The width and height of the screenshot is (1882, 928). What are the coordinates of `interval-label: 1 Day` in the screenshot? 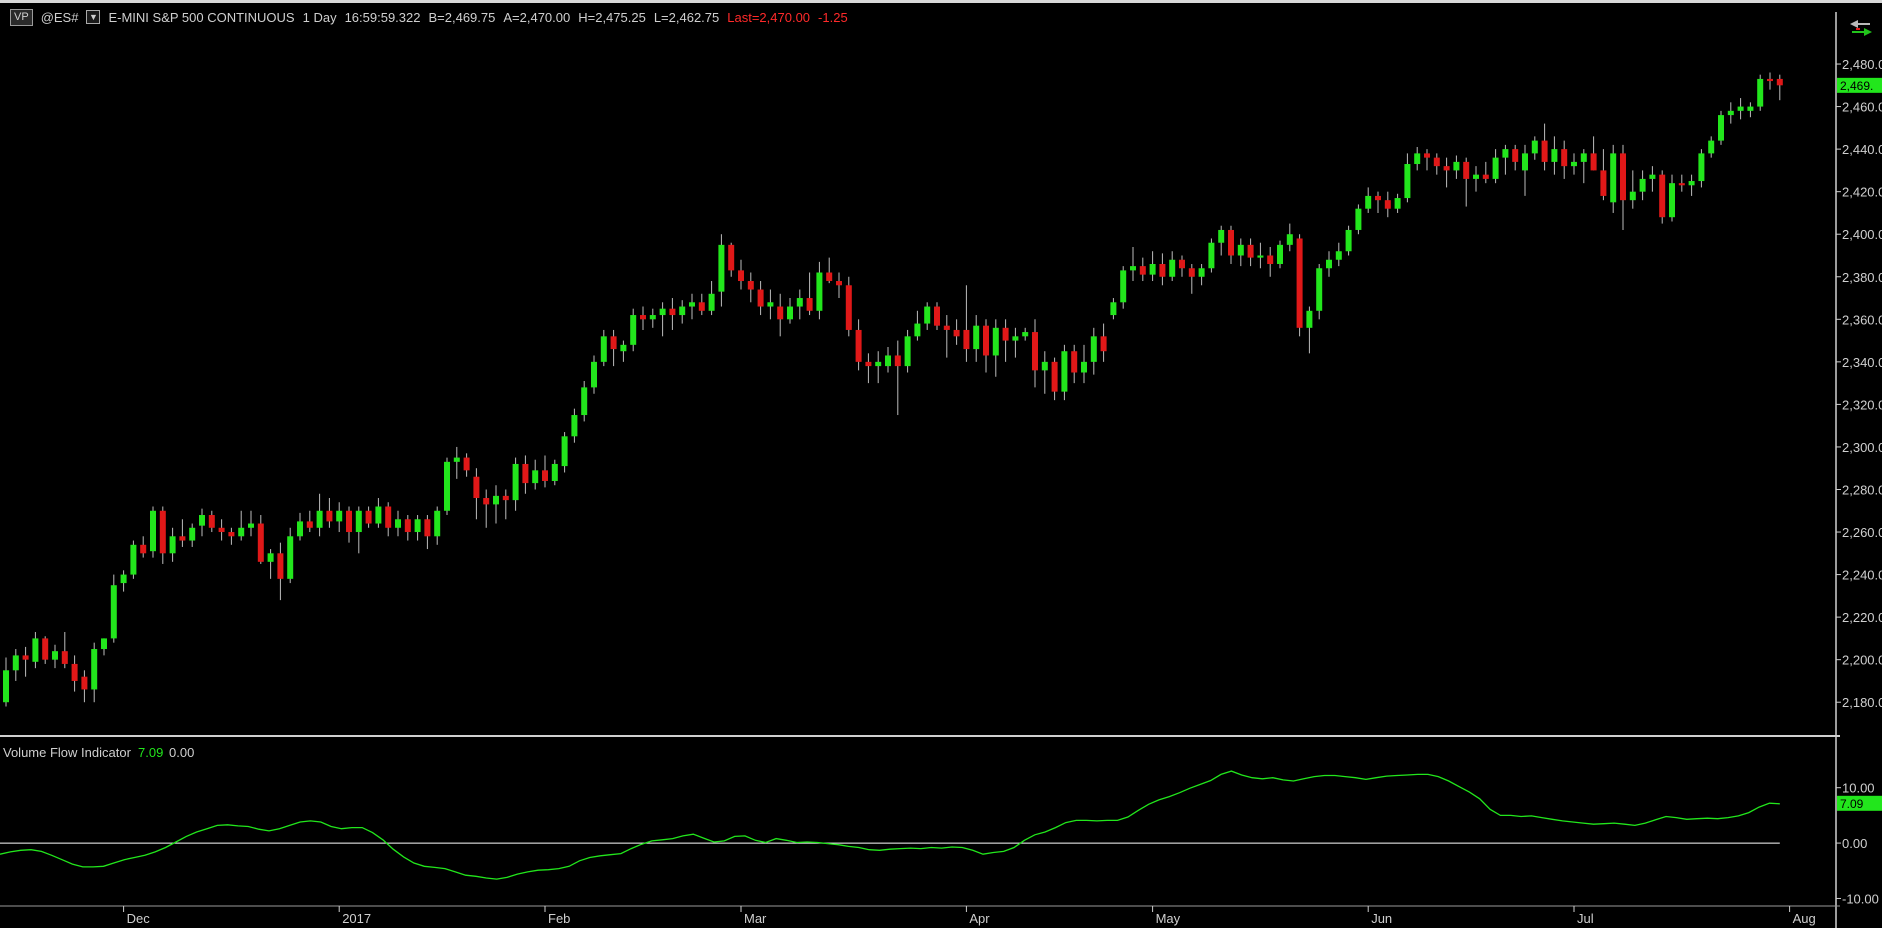 It's located at (320, 17).